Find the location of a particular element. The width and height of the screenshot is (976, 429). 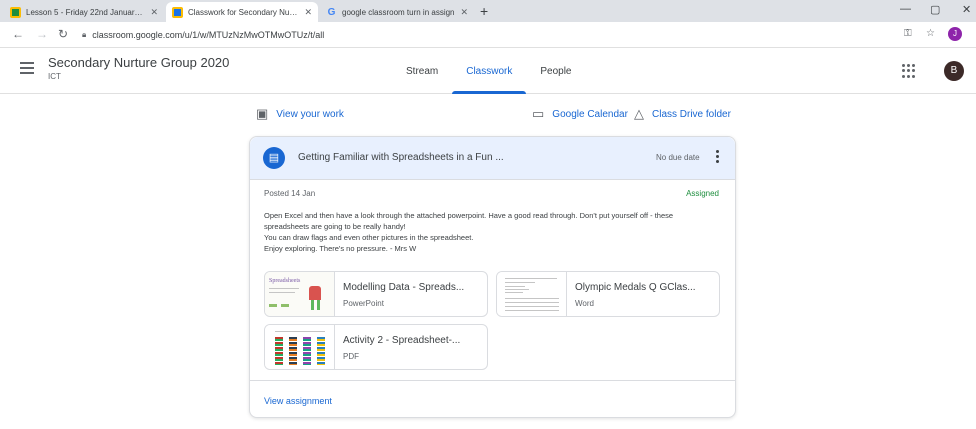

tab-stream: Stream is located at coordinates (422, 71).